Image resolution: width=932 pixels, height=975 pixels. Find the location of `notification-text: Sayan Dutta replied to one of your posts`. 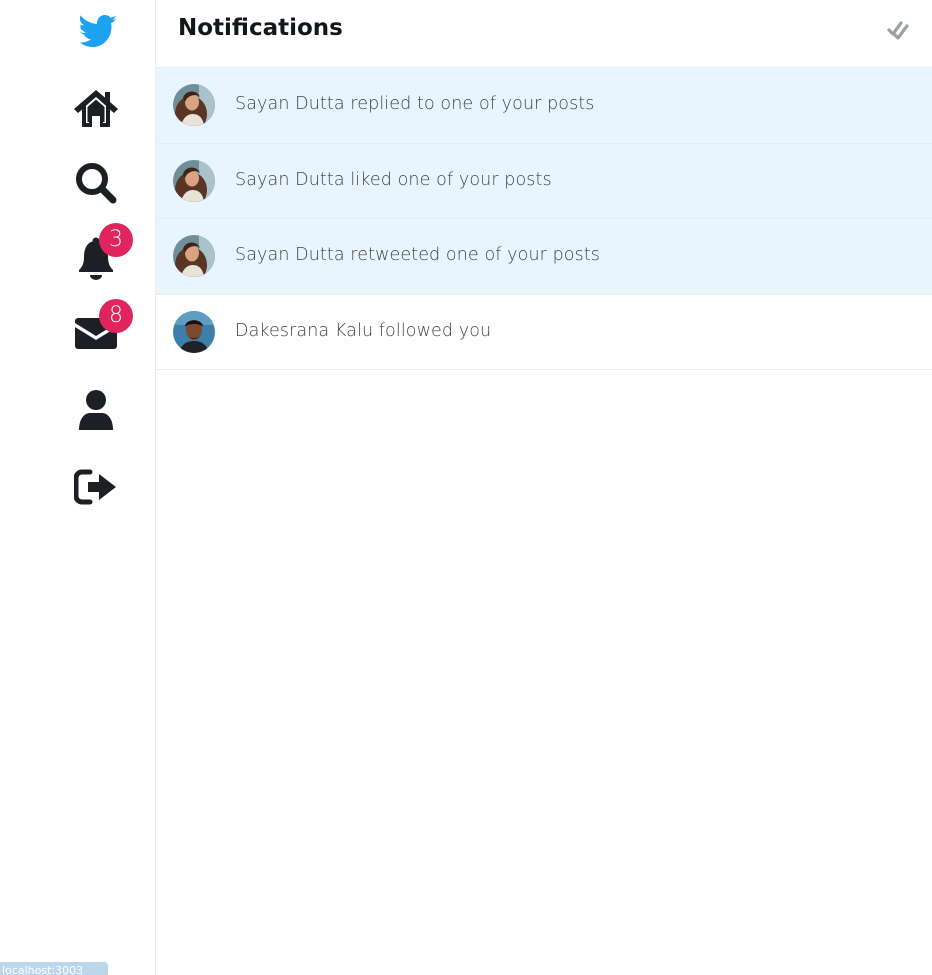

notification-text: Sayan Dutta replied to one of your posts is located at coordinates (415, 104).